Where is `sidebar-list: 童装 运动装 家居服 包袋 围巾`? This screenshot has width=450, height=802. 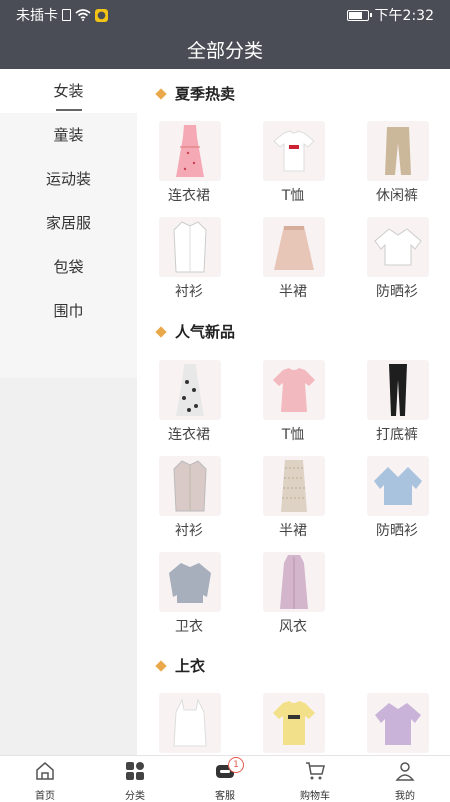 sidebar-list: 童装 运动装 家居服 包袋 围巾 is located at coordinates (68, 245).